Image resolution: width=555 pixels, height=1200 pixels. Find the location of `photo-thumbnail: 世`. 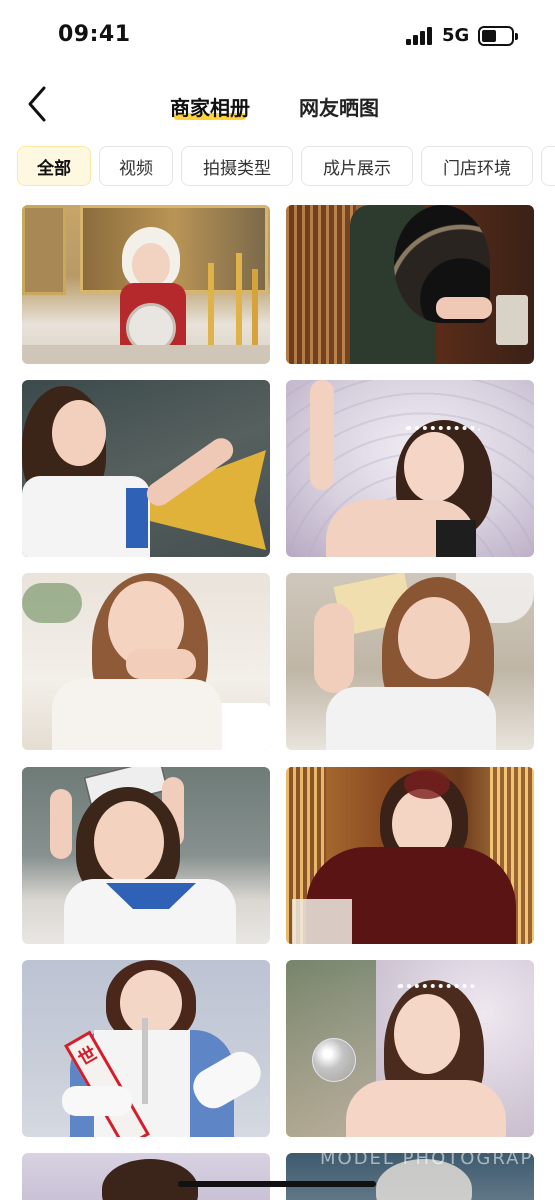

photo-thumbnail: 世 is located at coordinates (146, 1048).